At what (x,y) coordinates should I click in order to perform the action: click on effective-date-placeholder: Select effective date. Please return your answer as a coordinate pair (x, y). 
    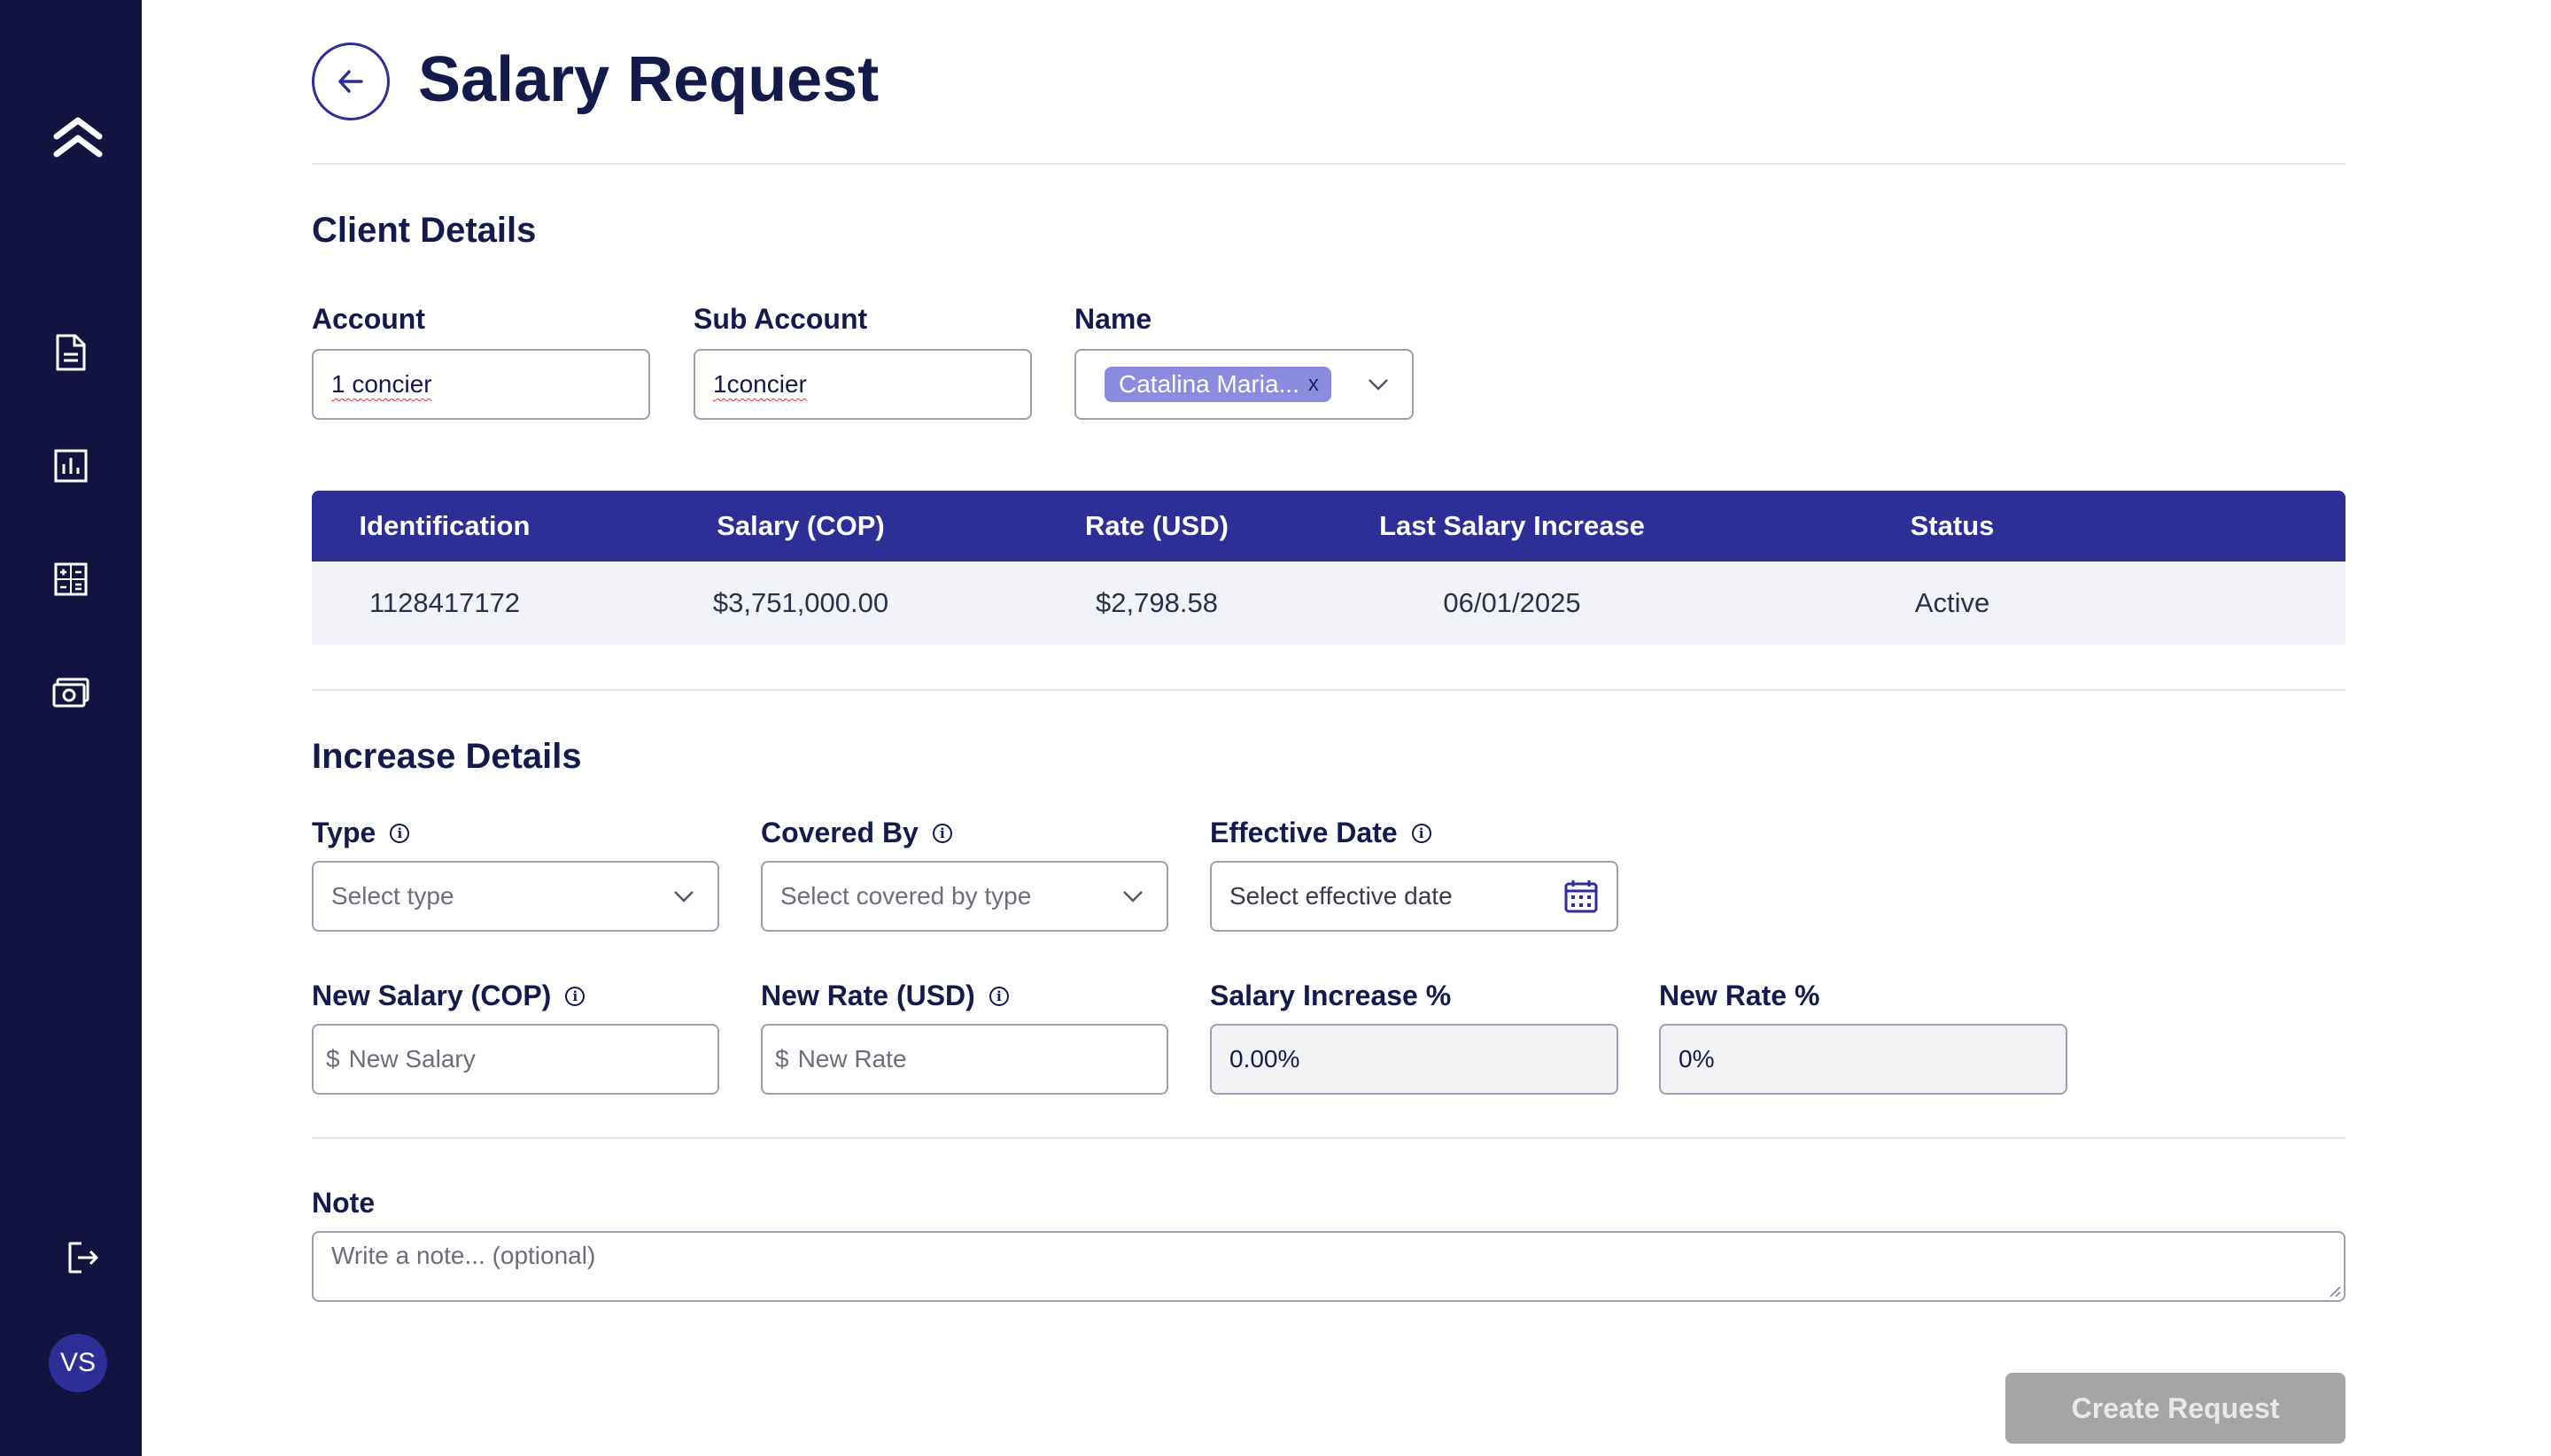
    Looking at the image, I should click on (1341, 896).